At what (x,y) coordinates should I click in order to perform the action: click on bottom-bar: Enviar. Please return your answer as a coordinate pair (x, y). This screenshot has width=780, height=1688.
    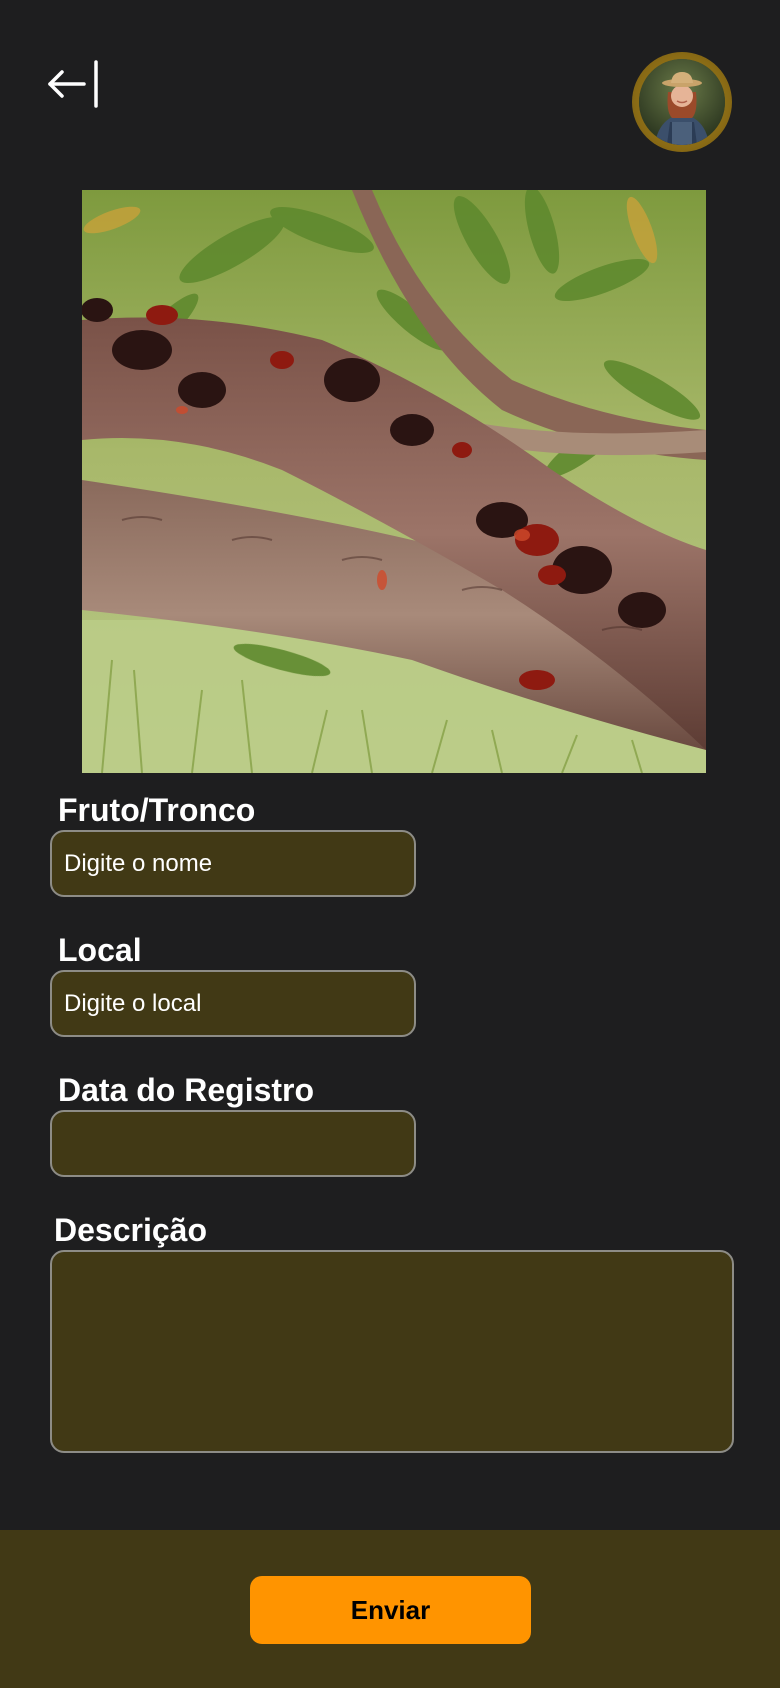
    Looking at the image, I should click on (390, 1609).